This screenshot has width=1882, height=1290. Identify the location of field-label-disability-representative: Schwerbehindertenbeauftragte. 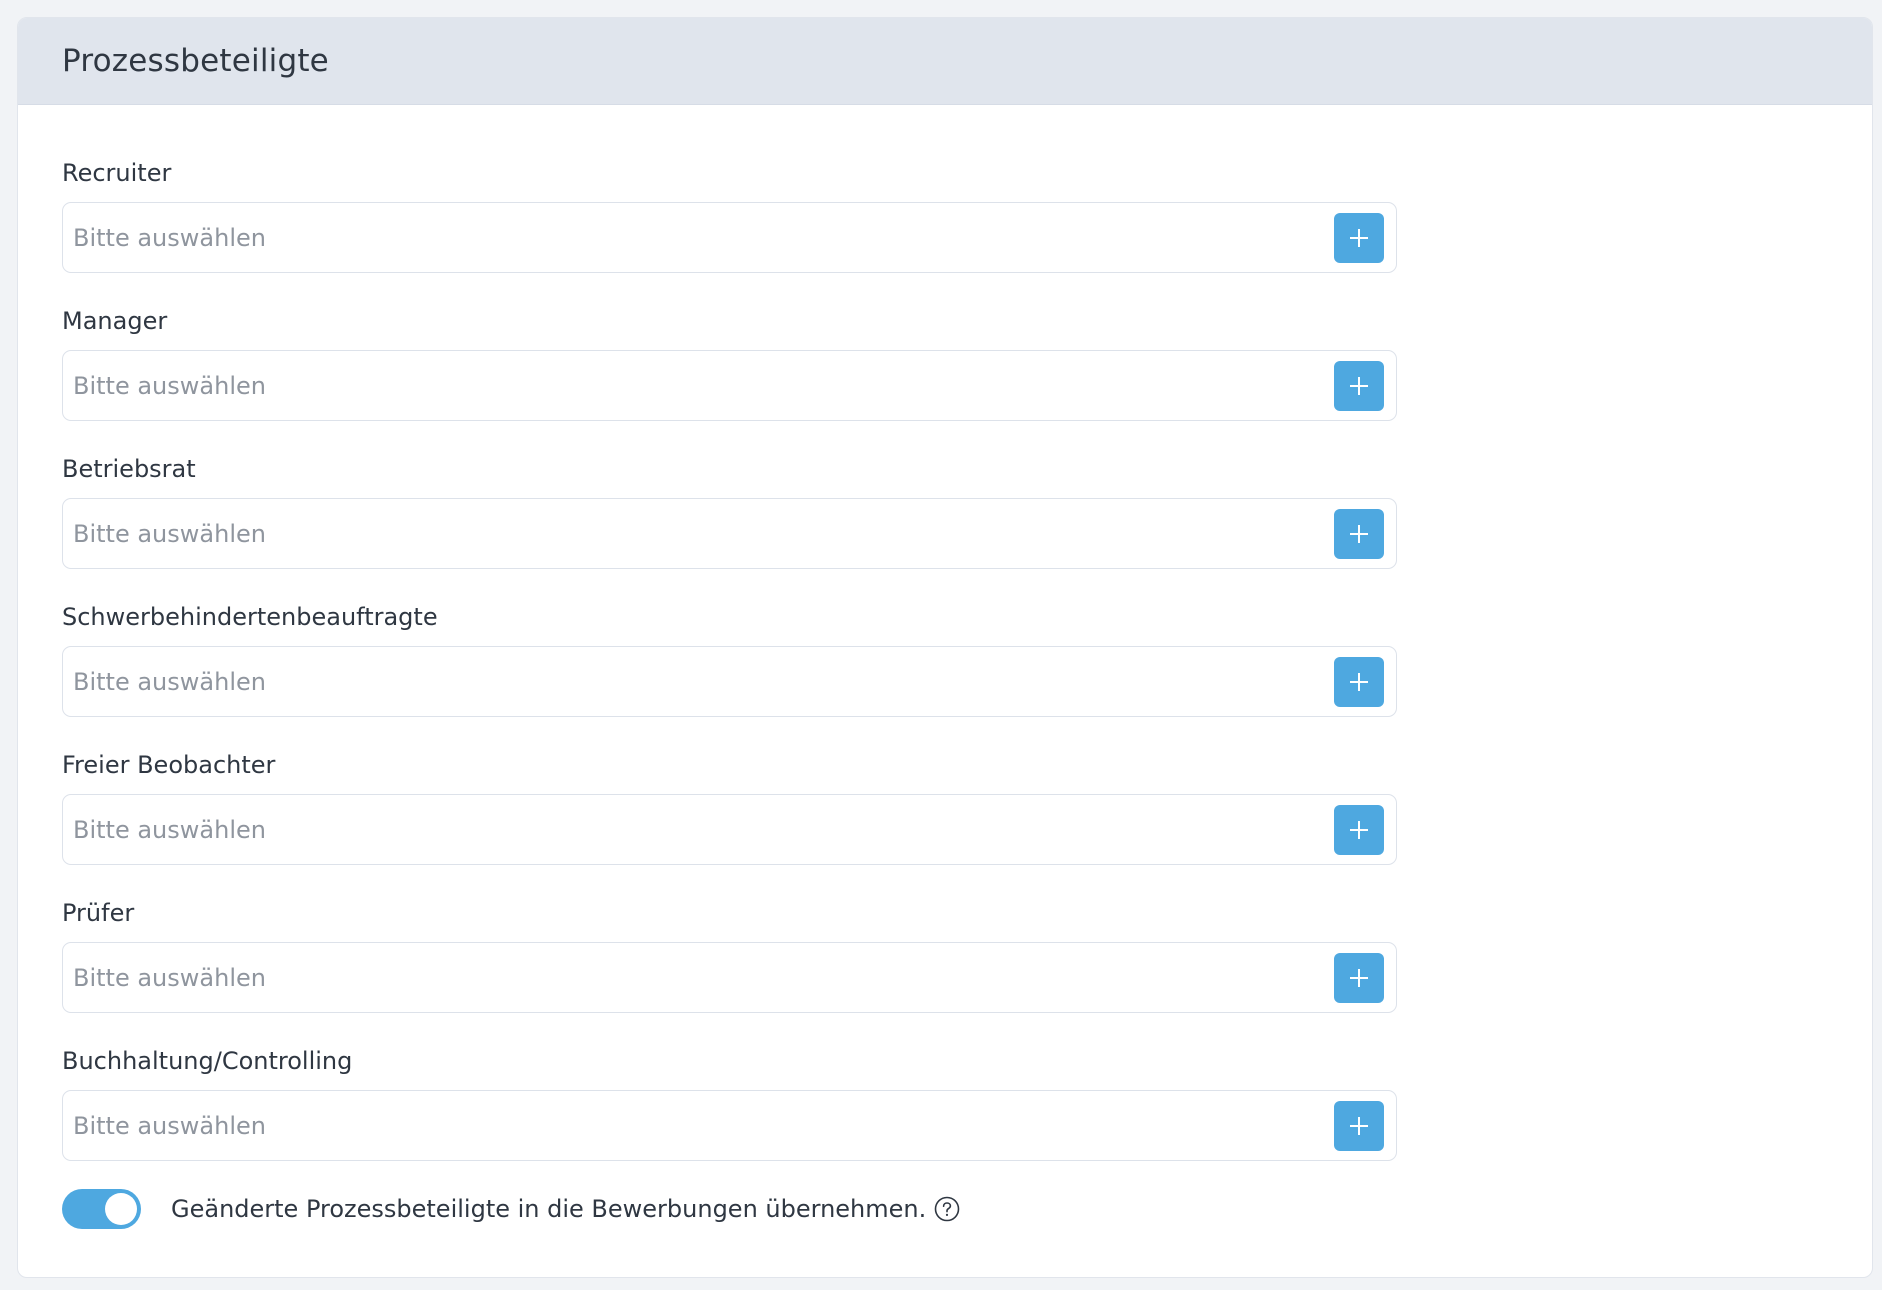
(250, 617).